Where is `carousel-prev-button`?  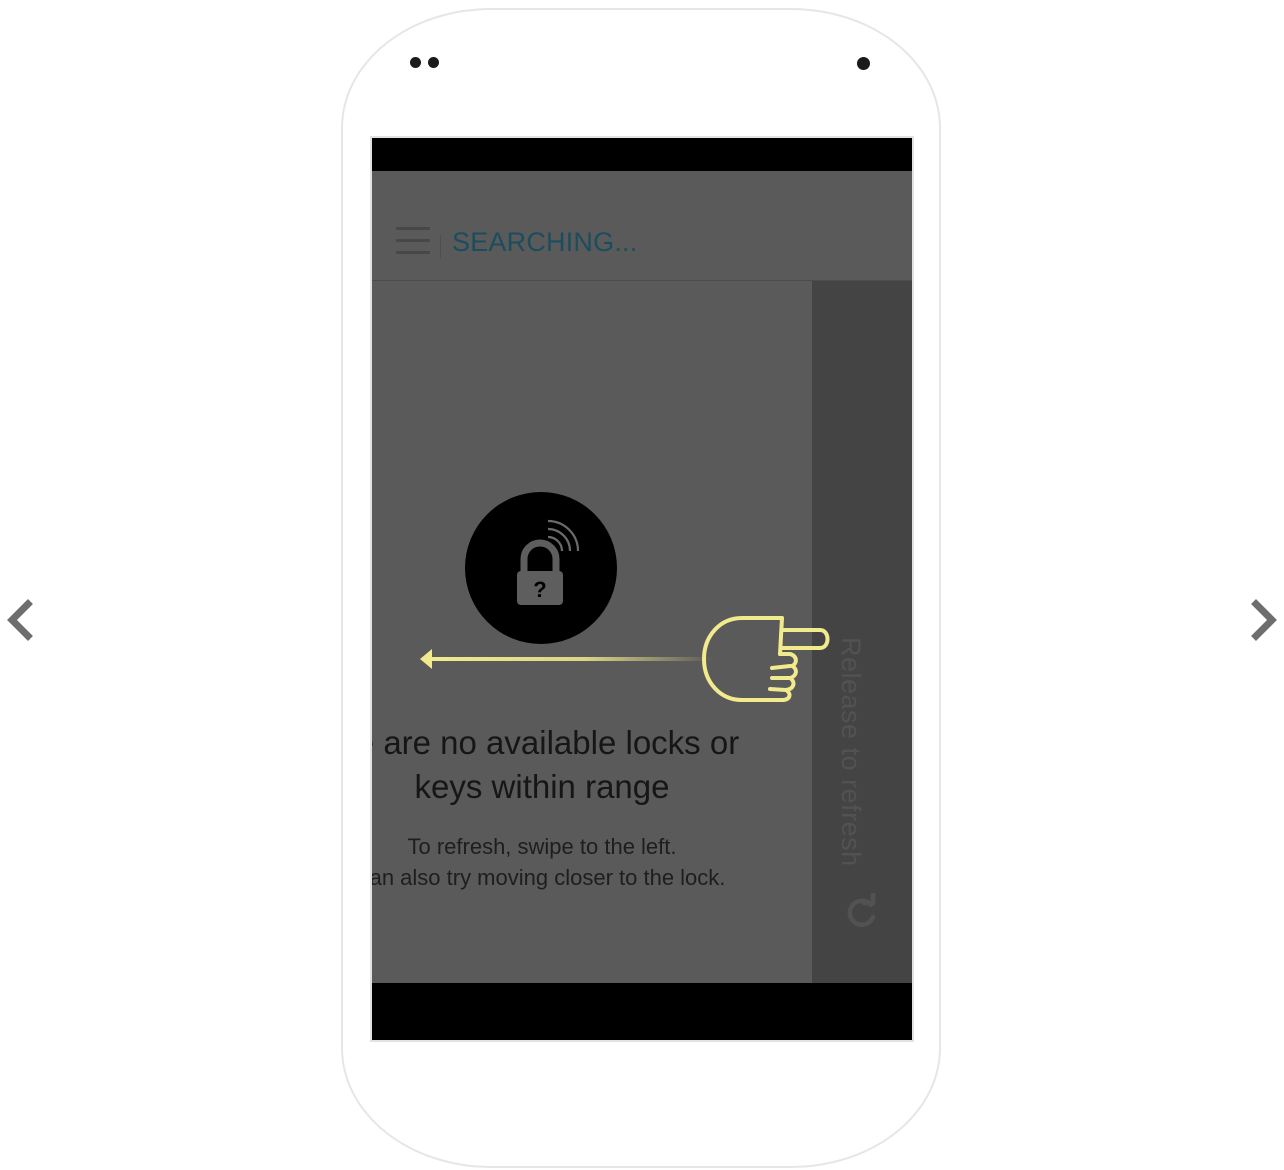
carousel-prev-button is located at coordinates (20, 620).